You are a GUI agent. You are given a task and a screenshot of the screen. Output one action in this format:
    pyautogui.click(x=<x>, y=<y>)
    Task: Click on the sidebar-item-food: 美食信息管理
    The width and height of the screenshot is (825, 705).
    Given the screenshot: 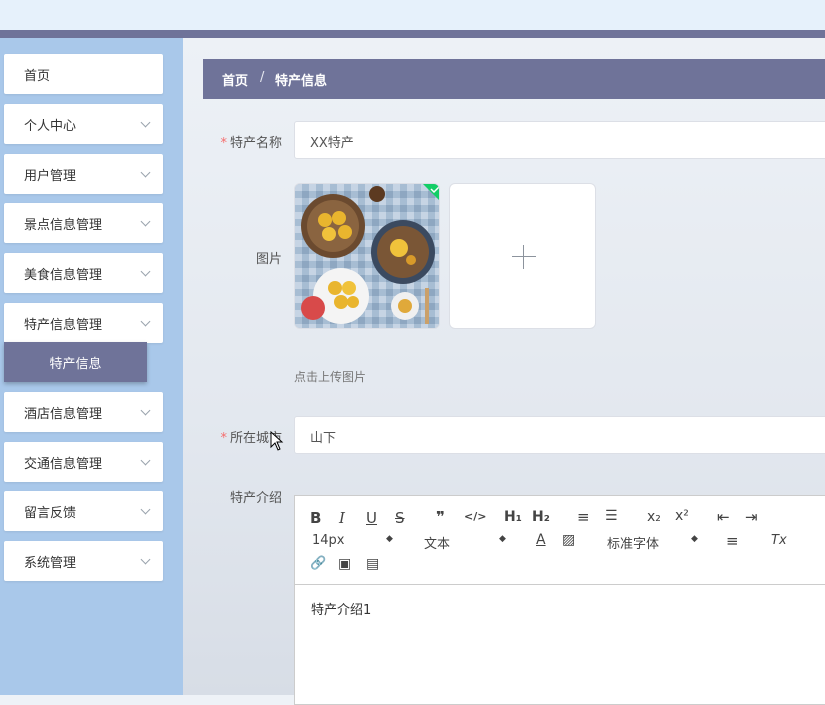 What is the action you would take?
    pyautogui.click(x=83, y=273)
    